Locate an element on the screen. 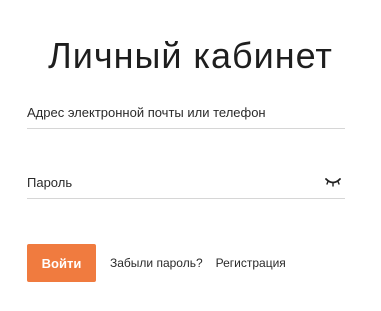 This screenshot has width=381, height=311. email-field is located at coordinates (186, 113).